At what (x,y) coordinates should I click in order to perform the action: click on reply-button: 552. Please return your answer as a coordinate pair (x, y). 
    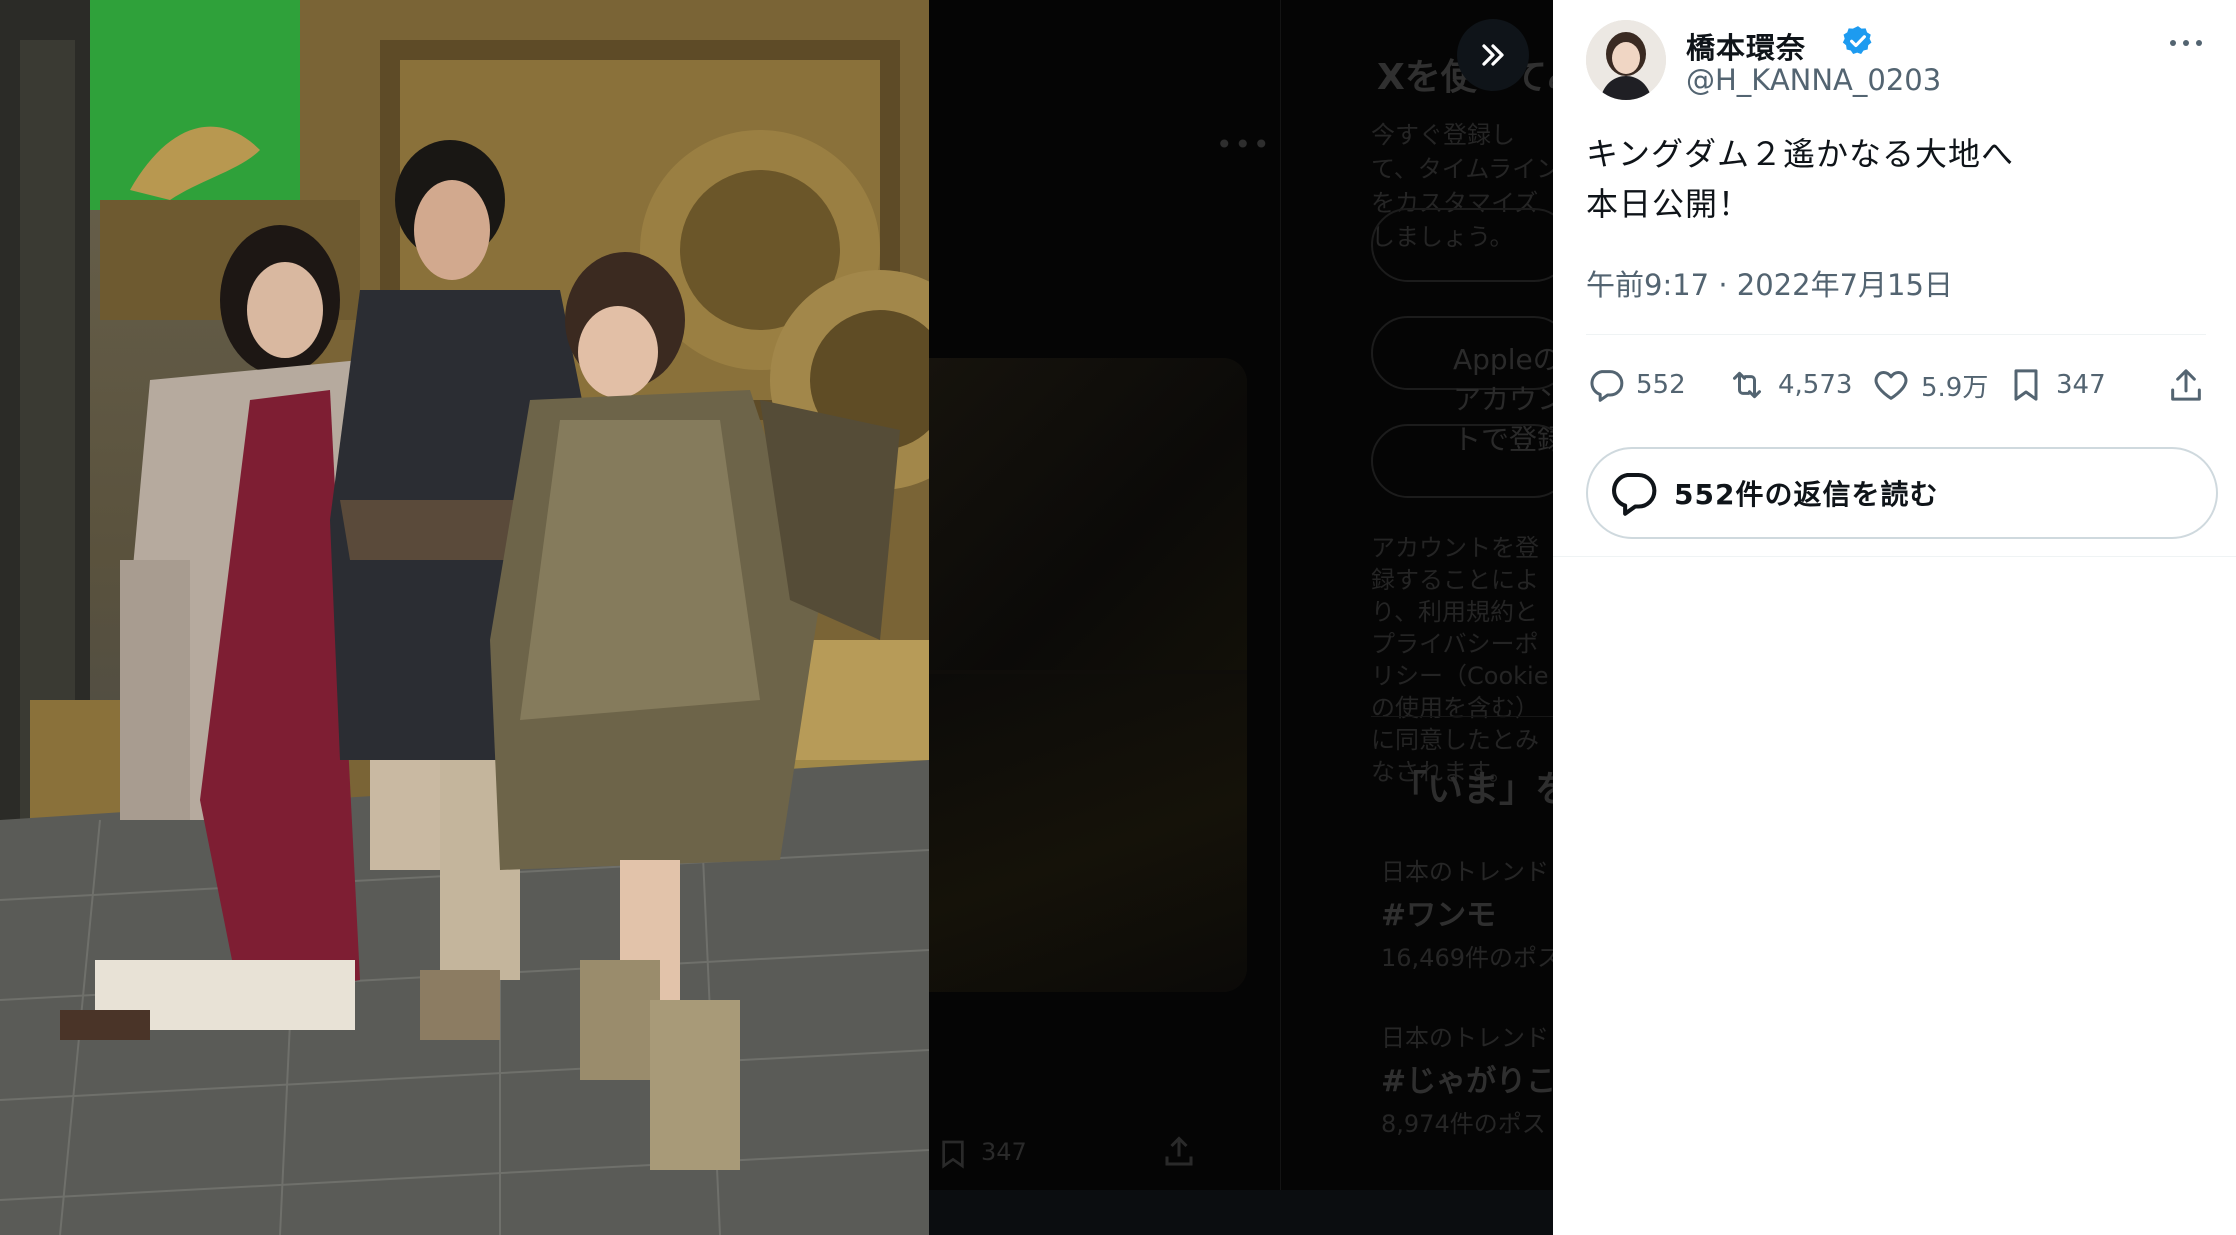
    Looking at the image, I should click on (1636, 385).